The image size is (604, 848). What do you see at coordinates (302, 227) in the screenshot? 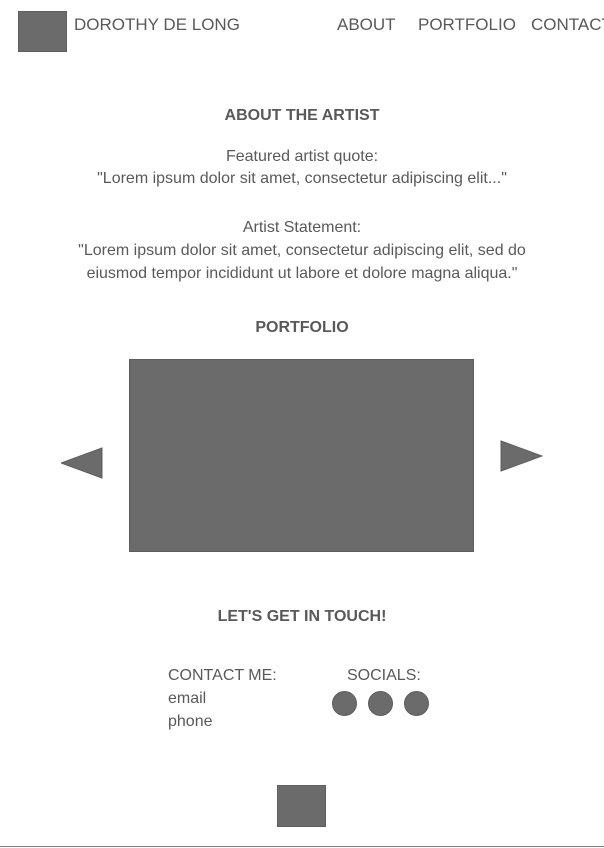
I see `statement-label: Artist Statement:` at bounding box center [302, 227].